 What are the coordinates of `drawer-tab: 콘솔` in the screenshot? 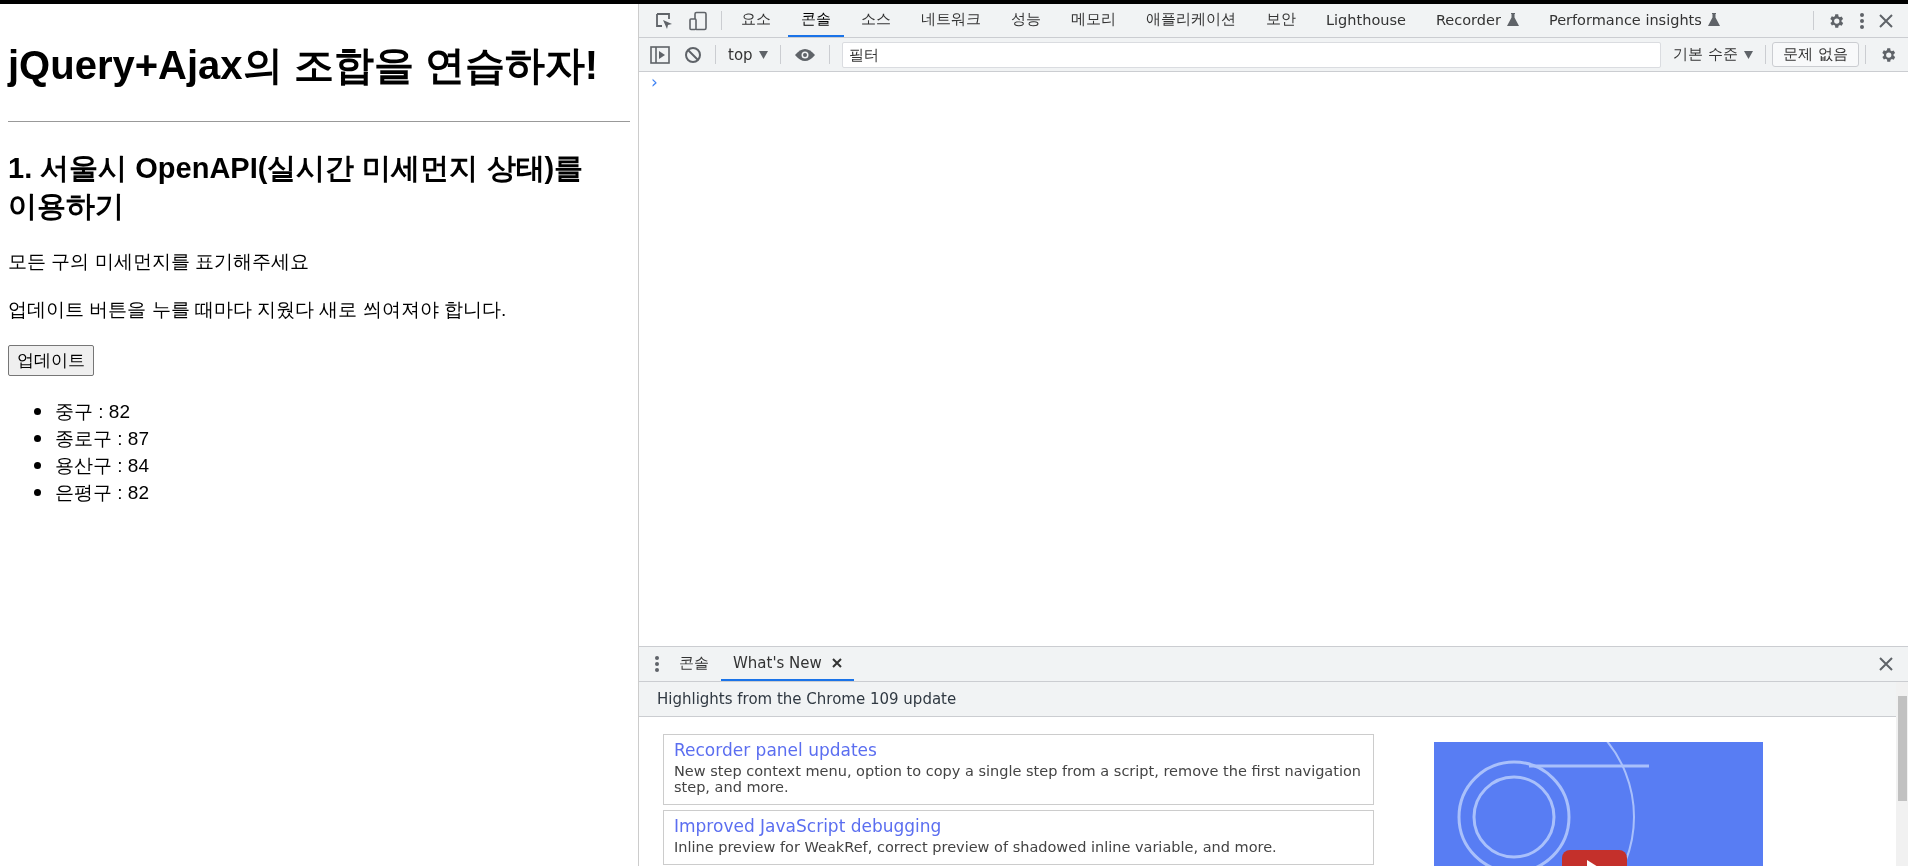 It's located at (694, 664).